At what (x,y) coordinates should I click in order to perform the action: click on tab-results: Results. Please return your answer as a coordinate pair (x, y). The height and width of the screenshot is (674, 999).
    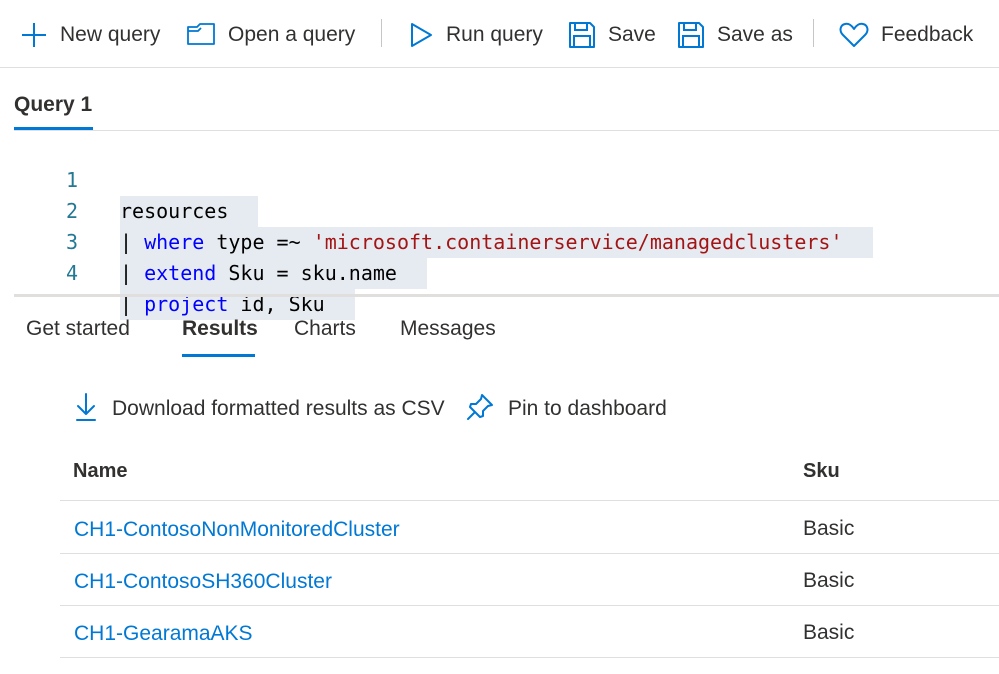
    Looking at the image, I should click on (220, 329).